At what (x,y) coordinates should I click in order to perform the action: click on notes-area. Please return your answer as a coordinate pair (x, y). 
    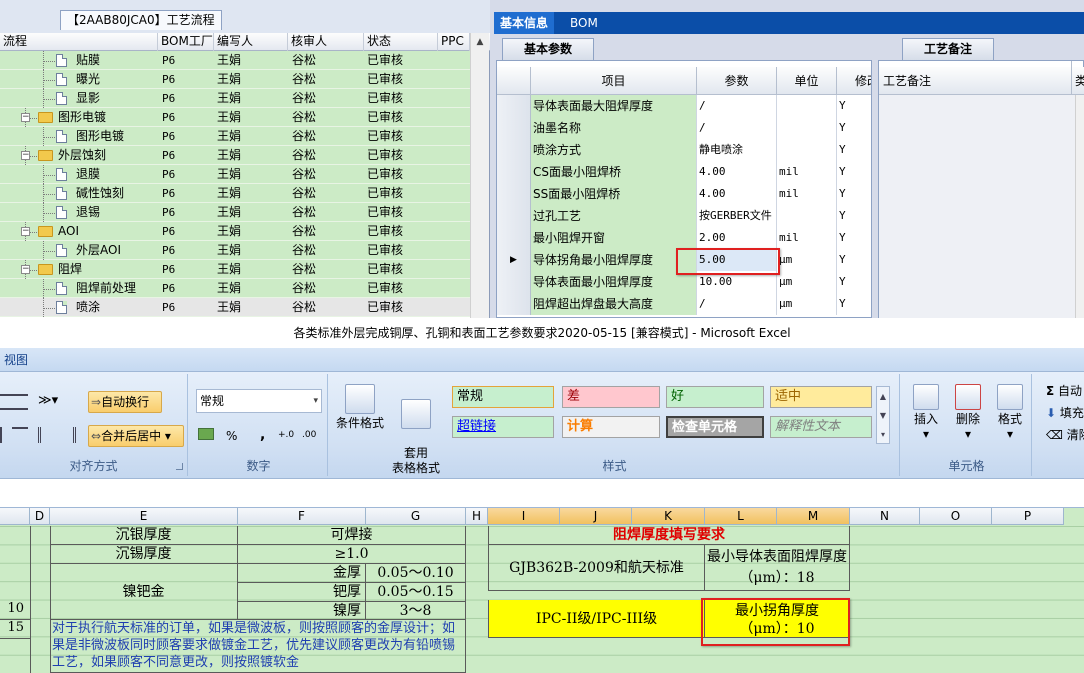
    Looking at the image, I should click on (977, 206).